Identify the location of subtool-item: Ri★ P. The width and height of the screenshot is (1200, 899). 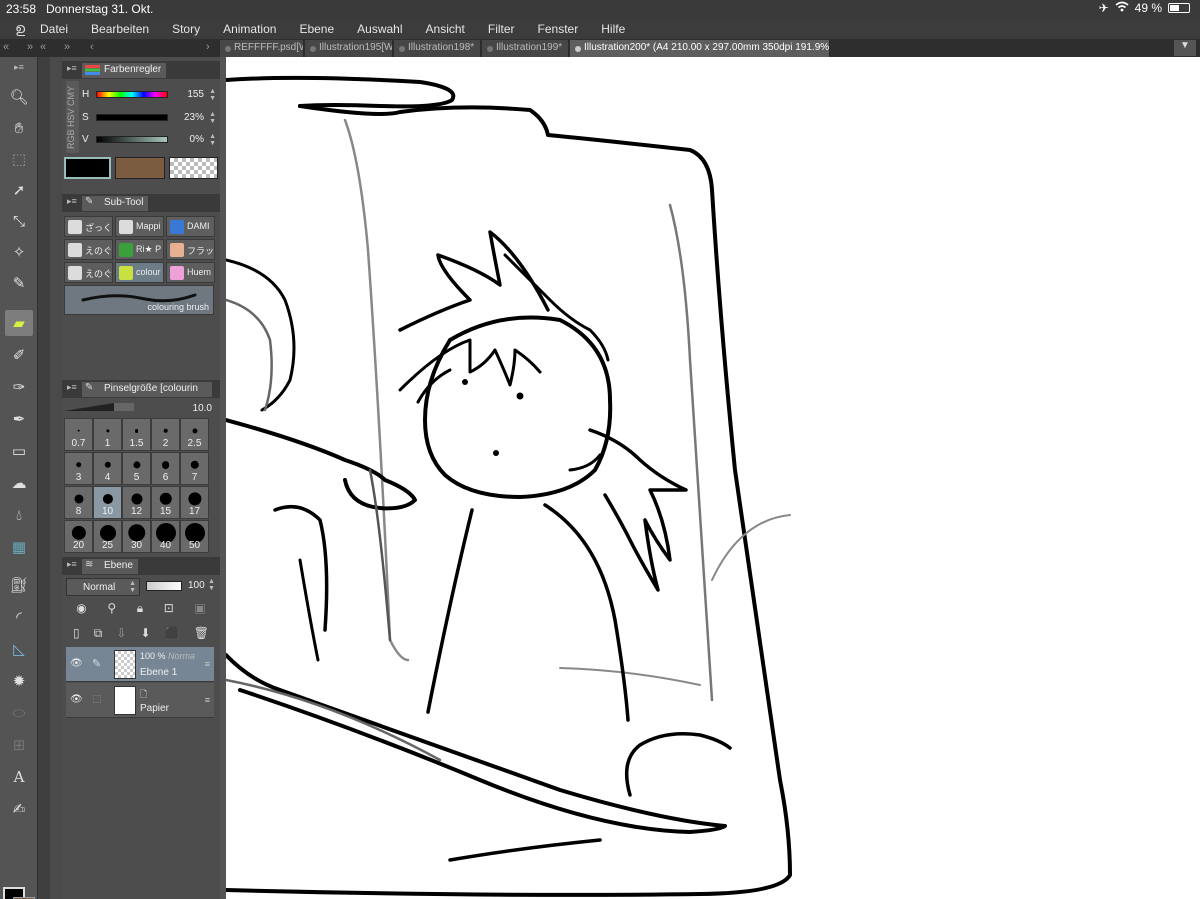
(139, 249).